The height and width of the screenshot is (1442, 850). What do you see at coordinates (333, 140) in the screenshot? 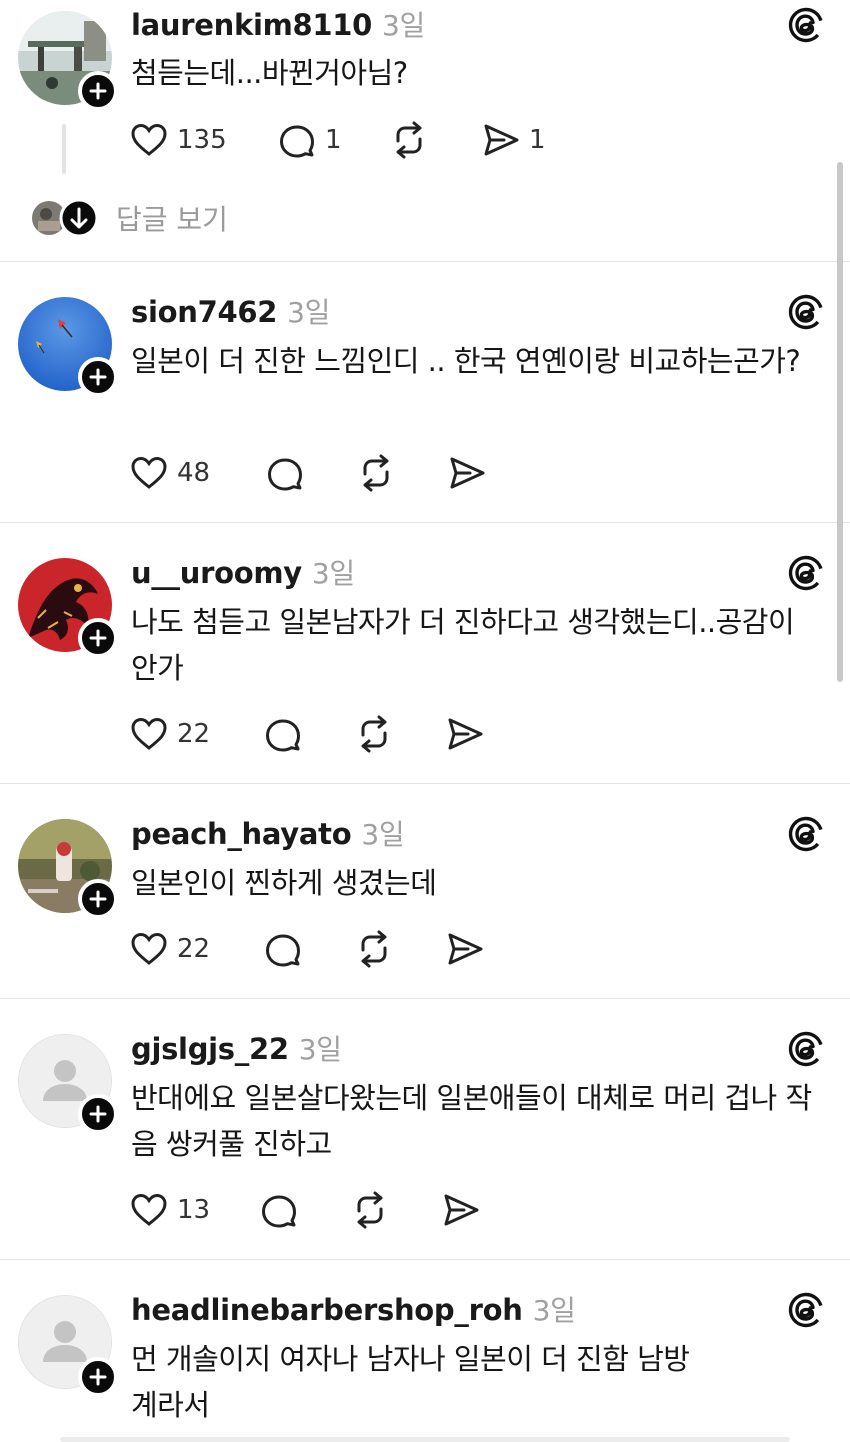
I see `comment-count: 1` at bounding box center [333, 140].